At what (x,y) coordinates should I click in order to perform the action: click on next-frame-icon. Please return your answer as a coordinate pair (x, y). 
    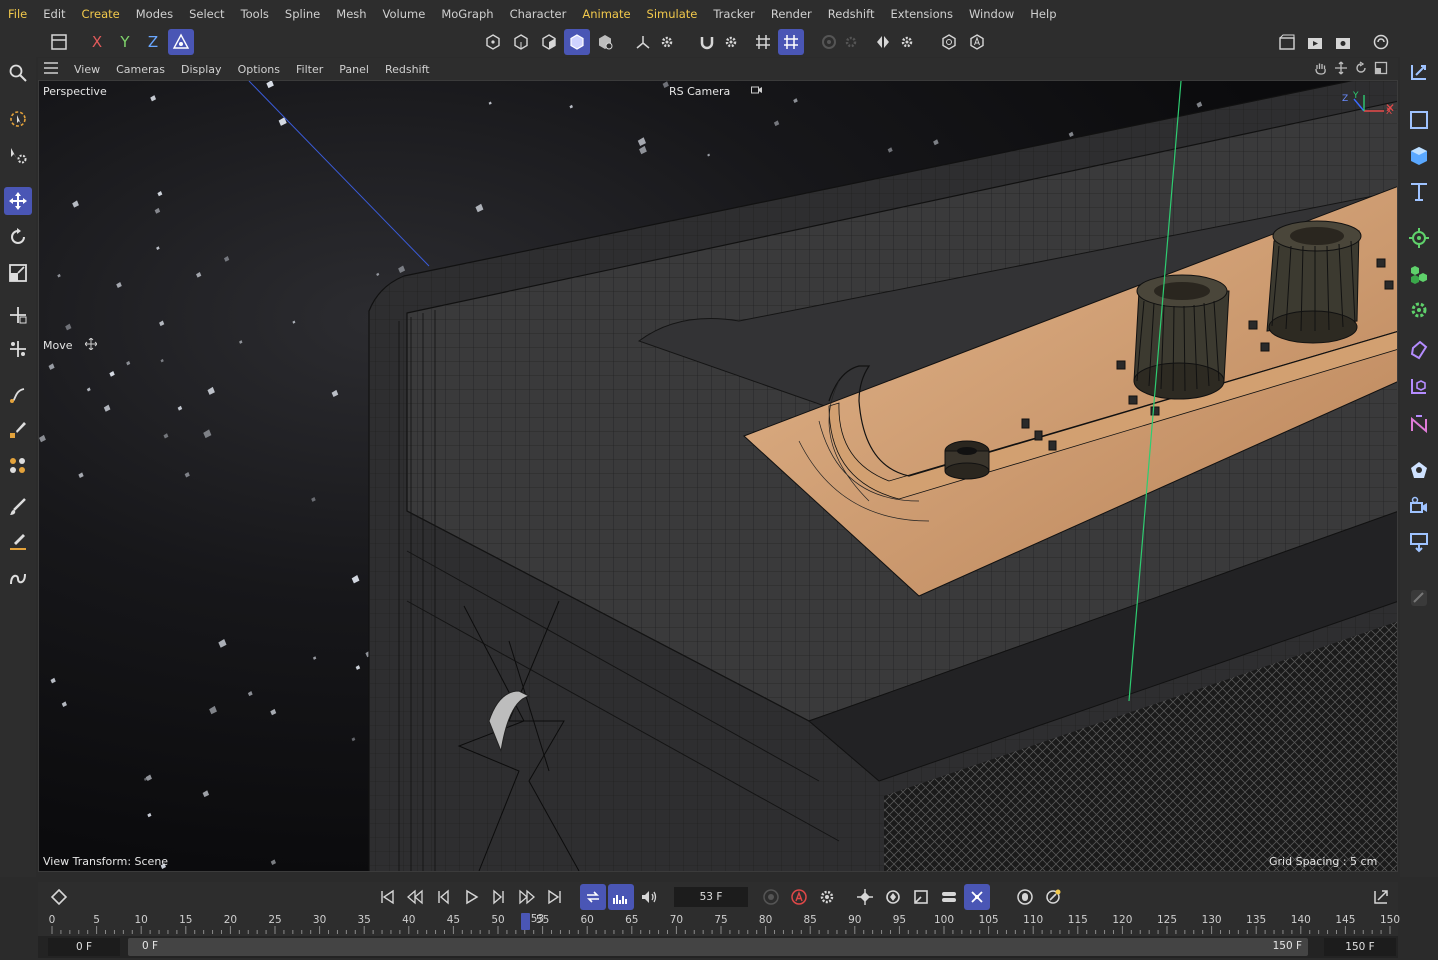
    Looking at the image, I should click on (499, 897).